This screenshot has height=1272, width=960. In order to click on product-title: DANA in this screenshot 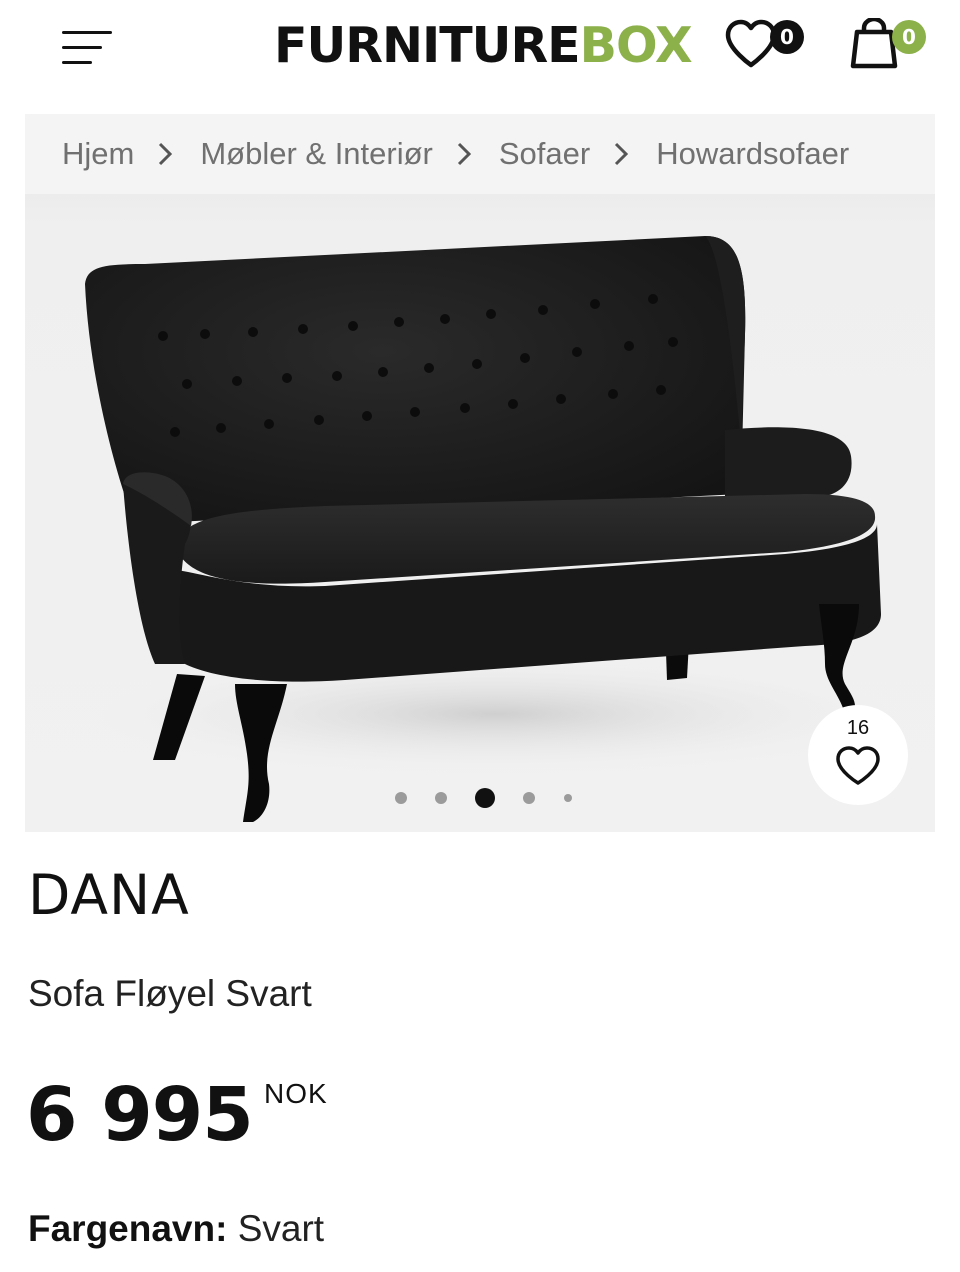, I will do `click(109, 895)`.